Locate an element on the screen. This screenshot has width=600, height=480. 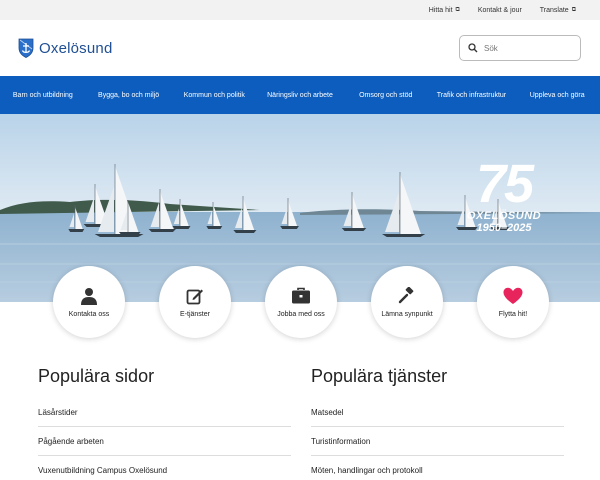
search-box is located at coordinates (520, 48).